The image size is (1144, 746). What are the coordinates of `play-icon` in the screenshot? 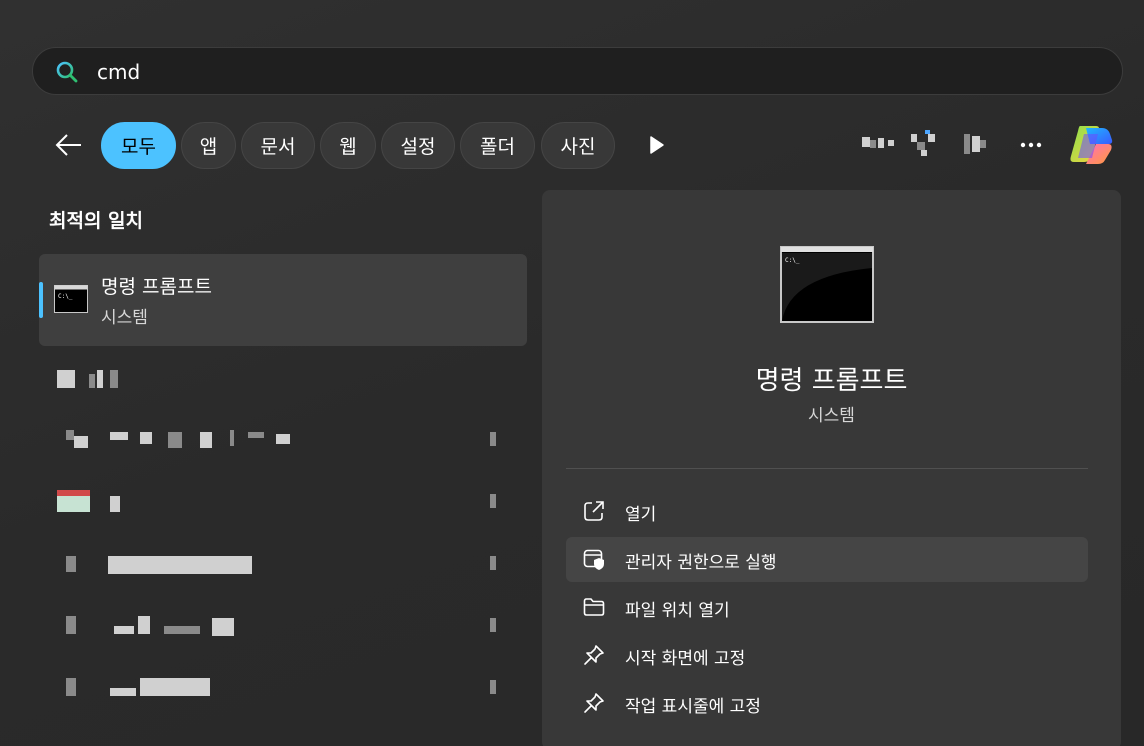 It's located at (657, 145).